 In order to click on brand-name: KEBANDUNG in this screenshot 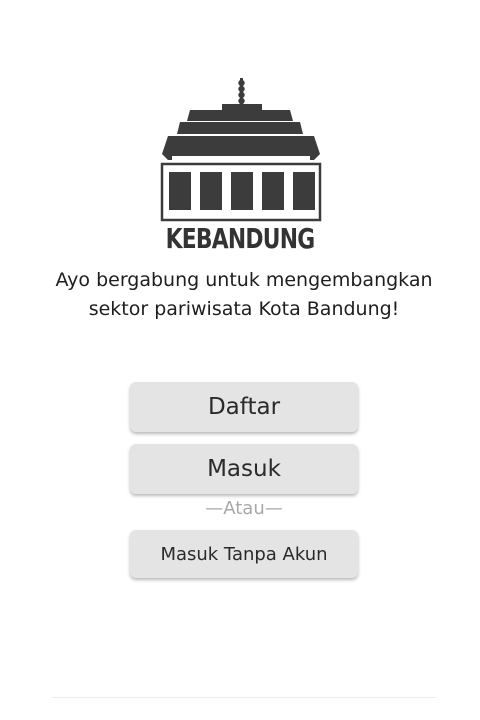, I will do `click(240, 238)`.